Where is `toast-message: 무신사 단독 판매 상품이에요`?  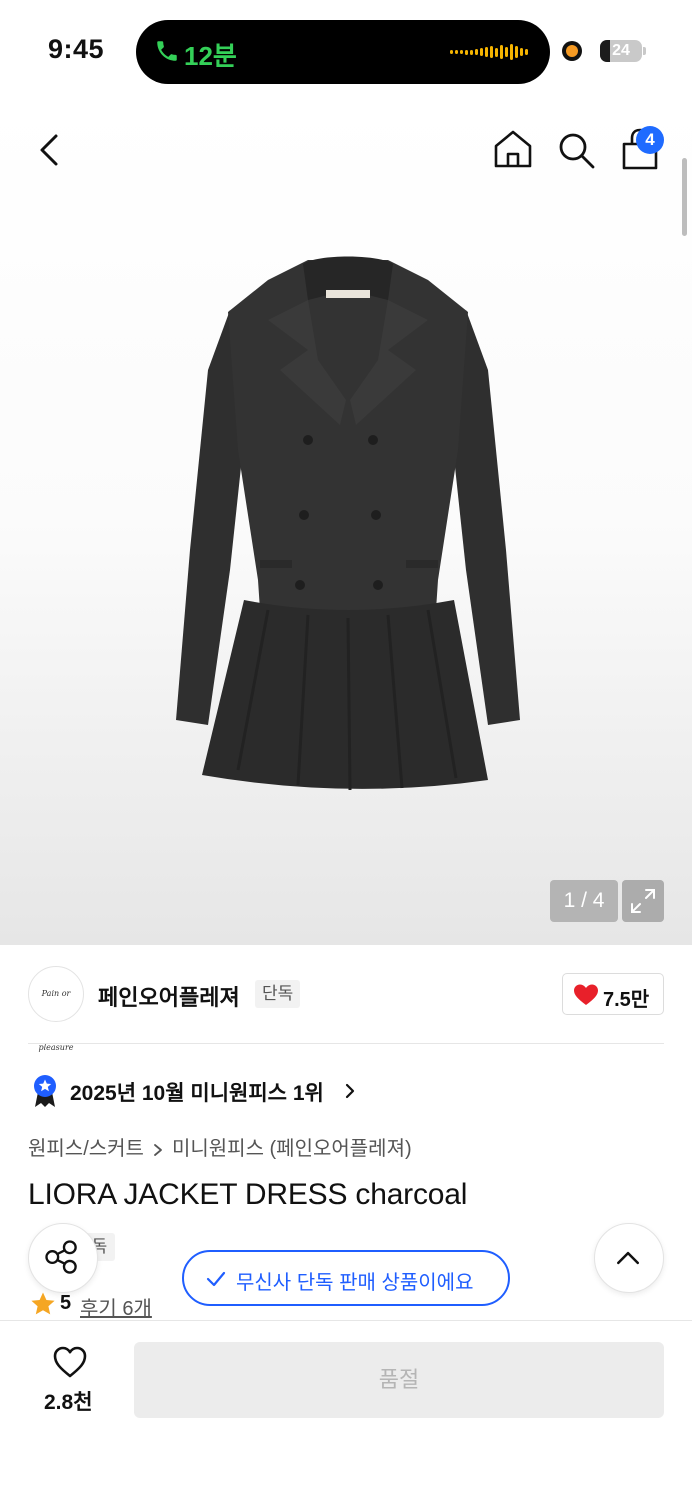
toast-message: 무신사 단독 판매 상품이에요 is located at coordinates (355, 1283).